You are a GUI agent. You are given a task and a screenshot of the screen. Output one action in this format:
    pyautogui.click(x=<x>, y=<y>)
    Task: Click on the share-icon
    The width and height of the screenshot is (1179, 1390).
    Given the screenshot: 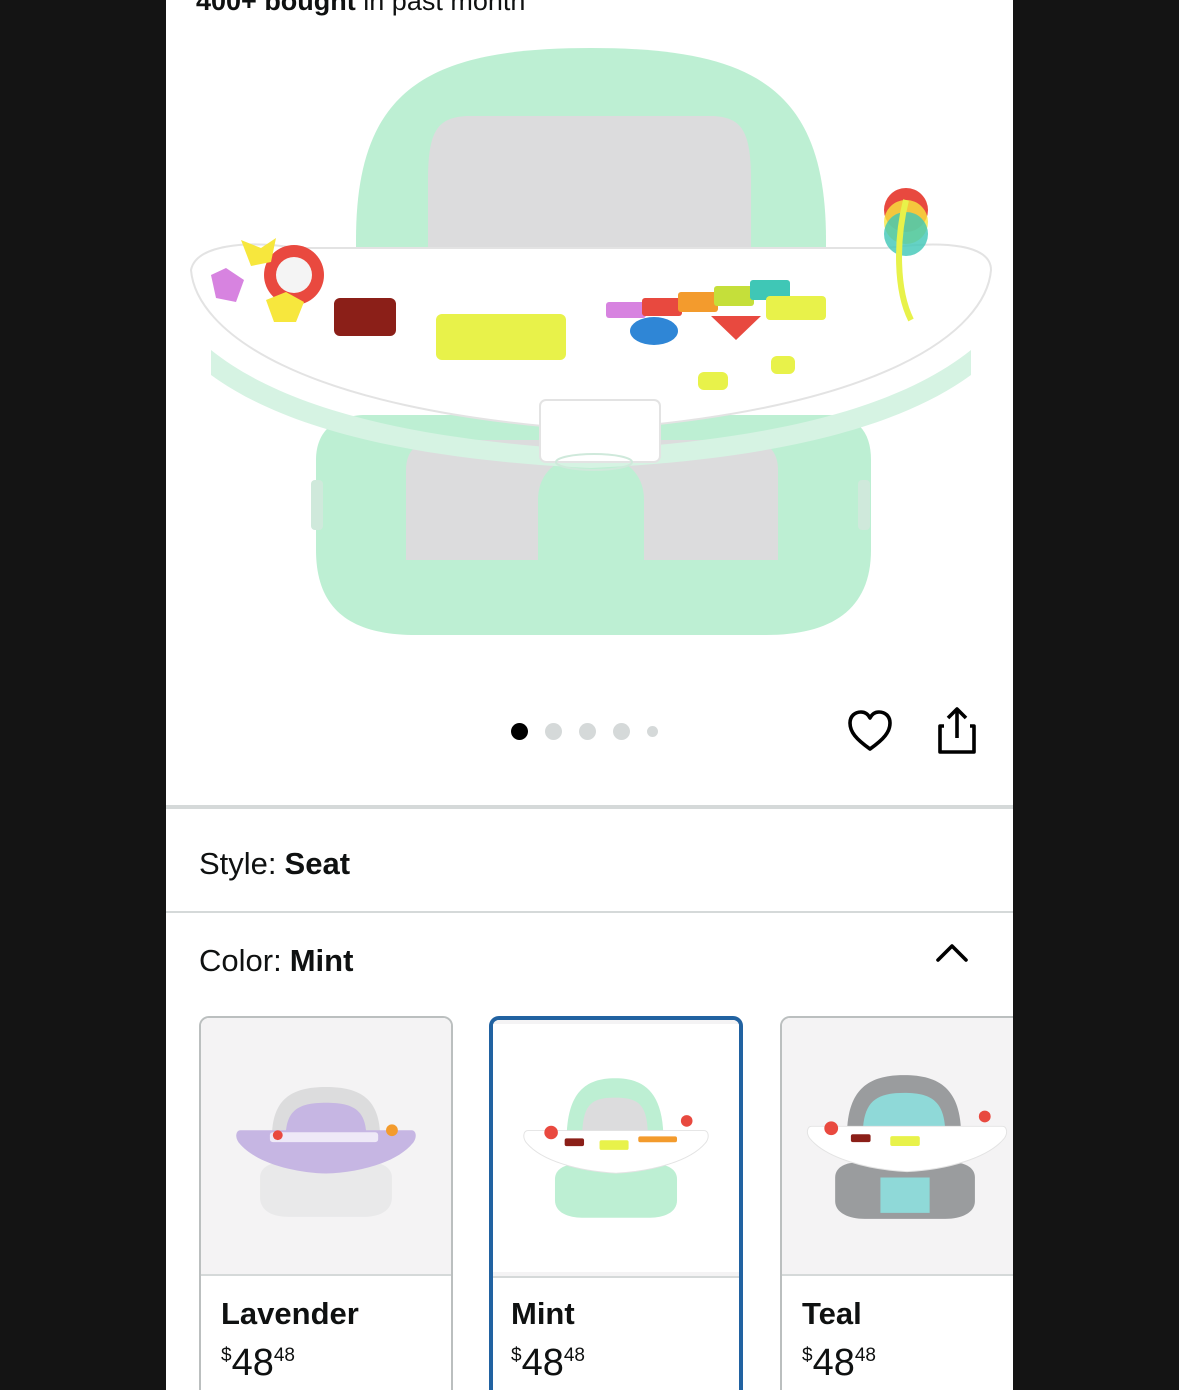 What is the action you would take?
    pyautogui.click(x=957, y=731)
    